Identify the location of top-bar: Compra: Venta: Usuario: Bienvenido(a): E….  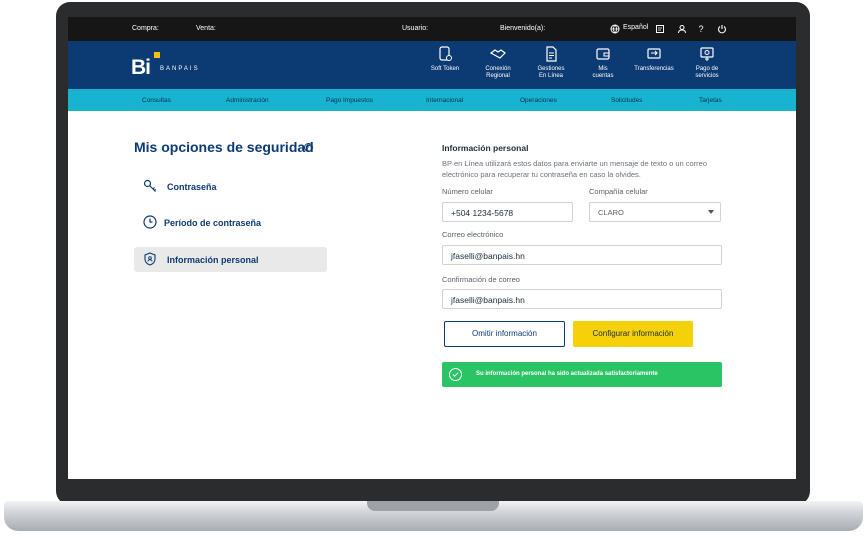
(432, 29).